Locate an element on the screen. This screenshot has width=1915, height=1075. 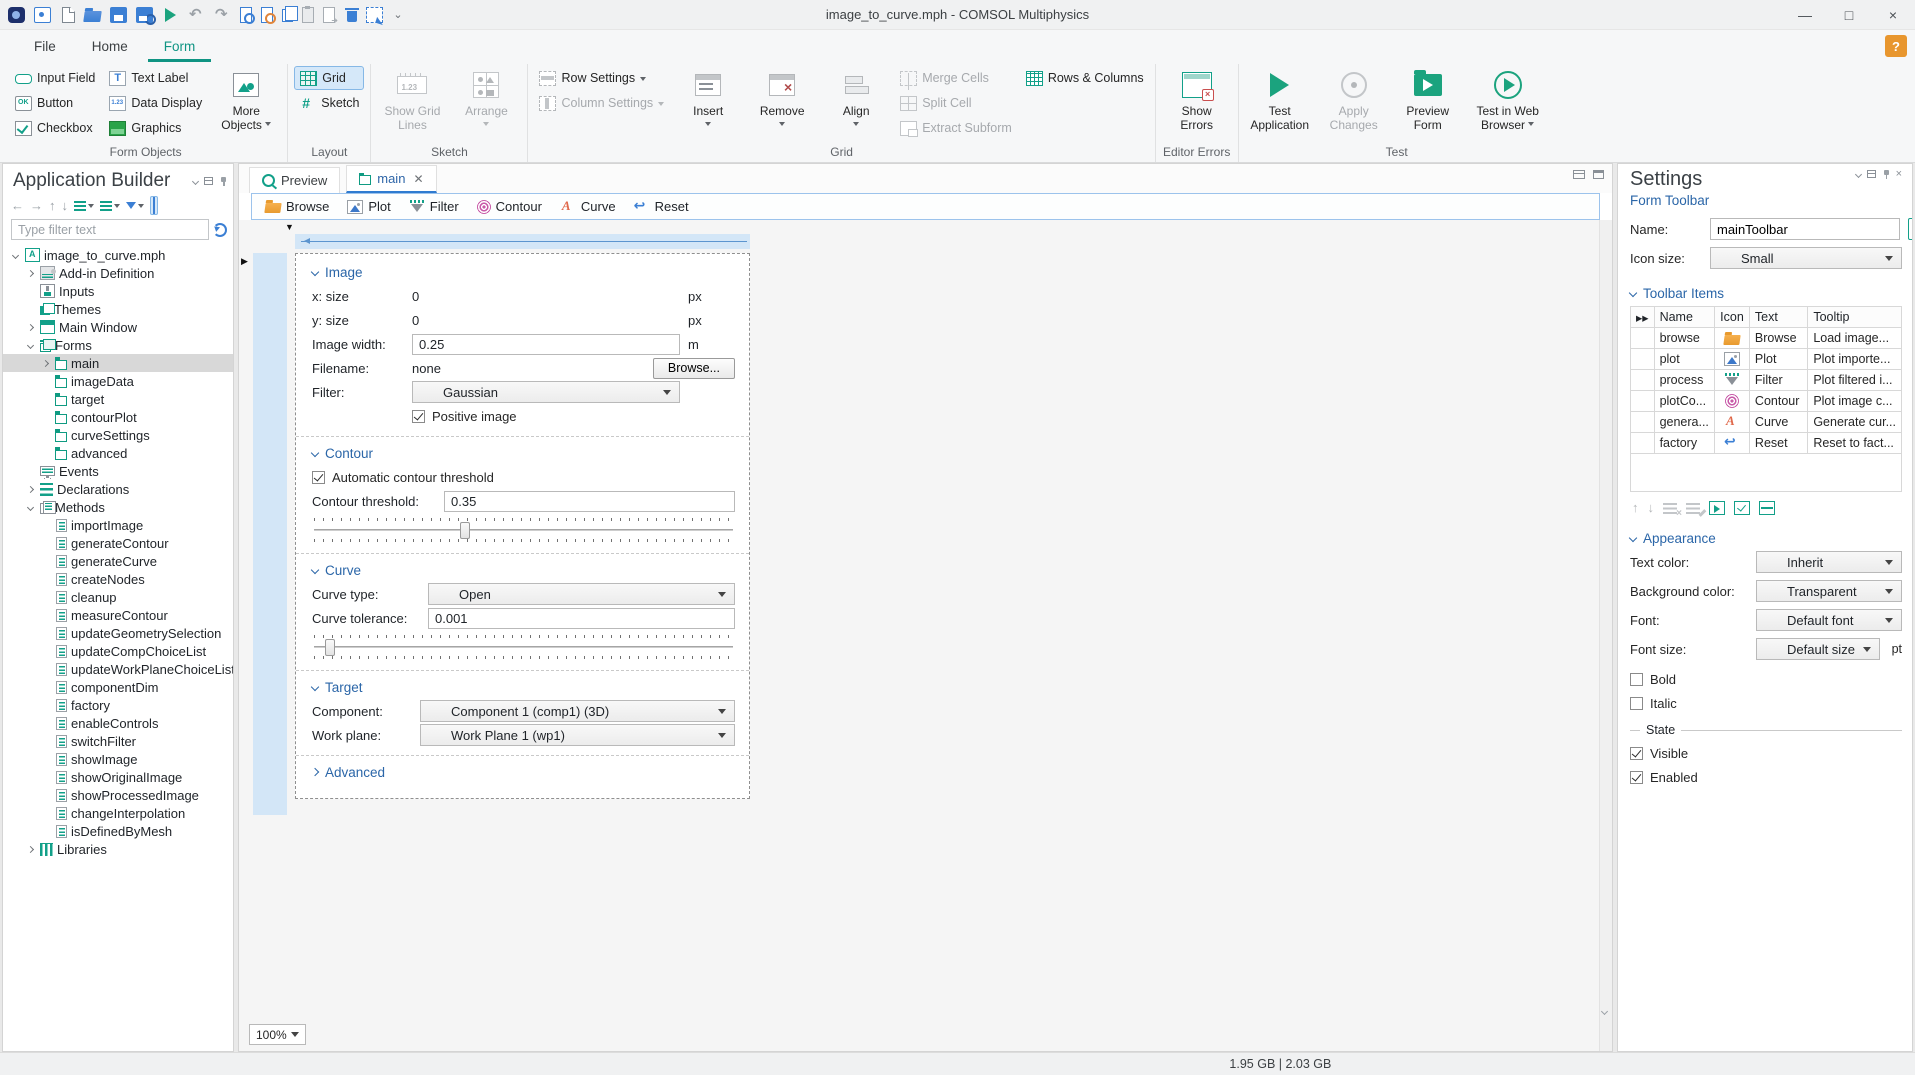
tab-form: Form is located at coordinates (179, 47).